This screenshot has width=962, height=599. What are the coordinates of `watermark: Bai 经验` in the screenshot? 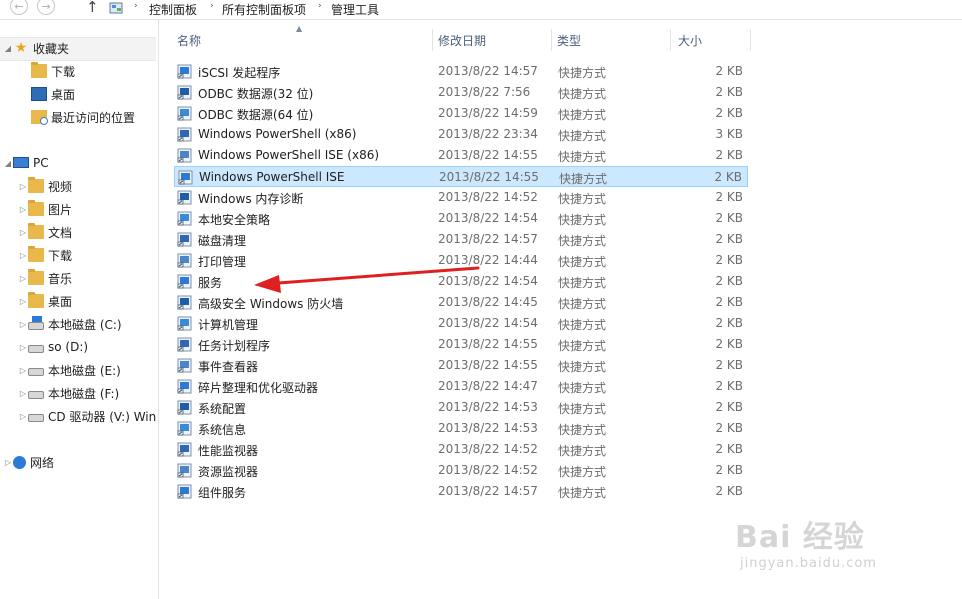 It's located at (800, 537).